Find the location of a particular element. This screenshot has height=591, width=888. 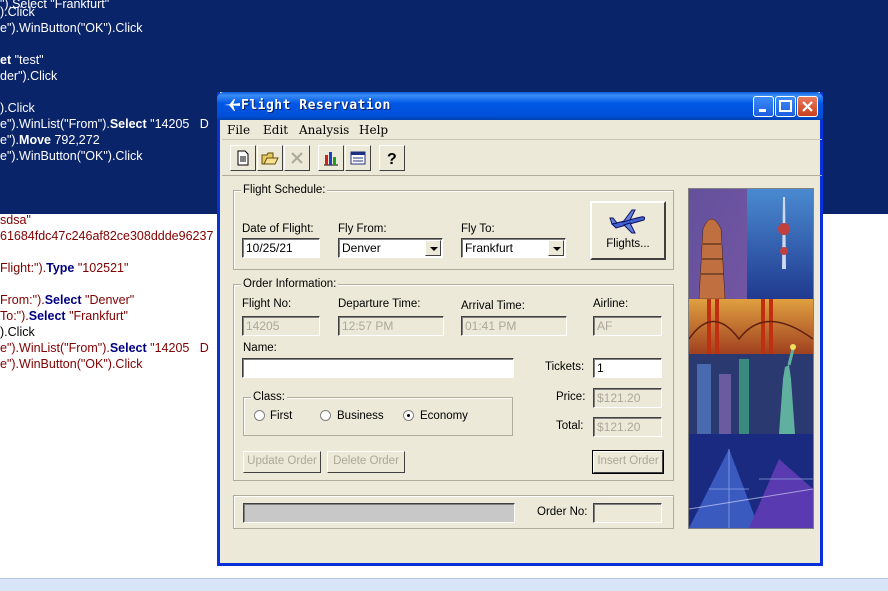

update-order-button: Update Order is located at coordinates (282, 462).